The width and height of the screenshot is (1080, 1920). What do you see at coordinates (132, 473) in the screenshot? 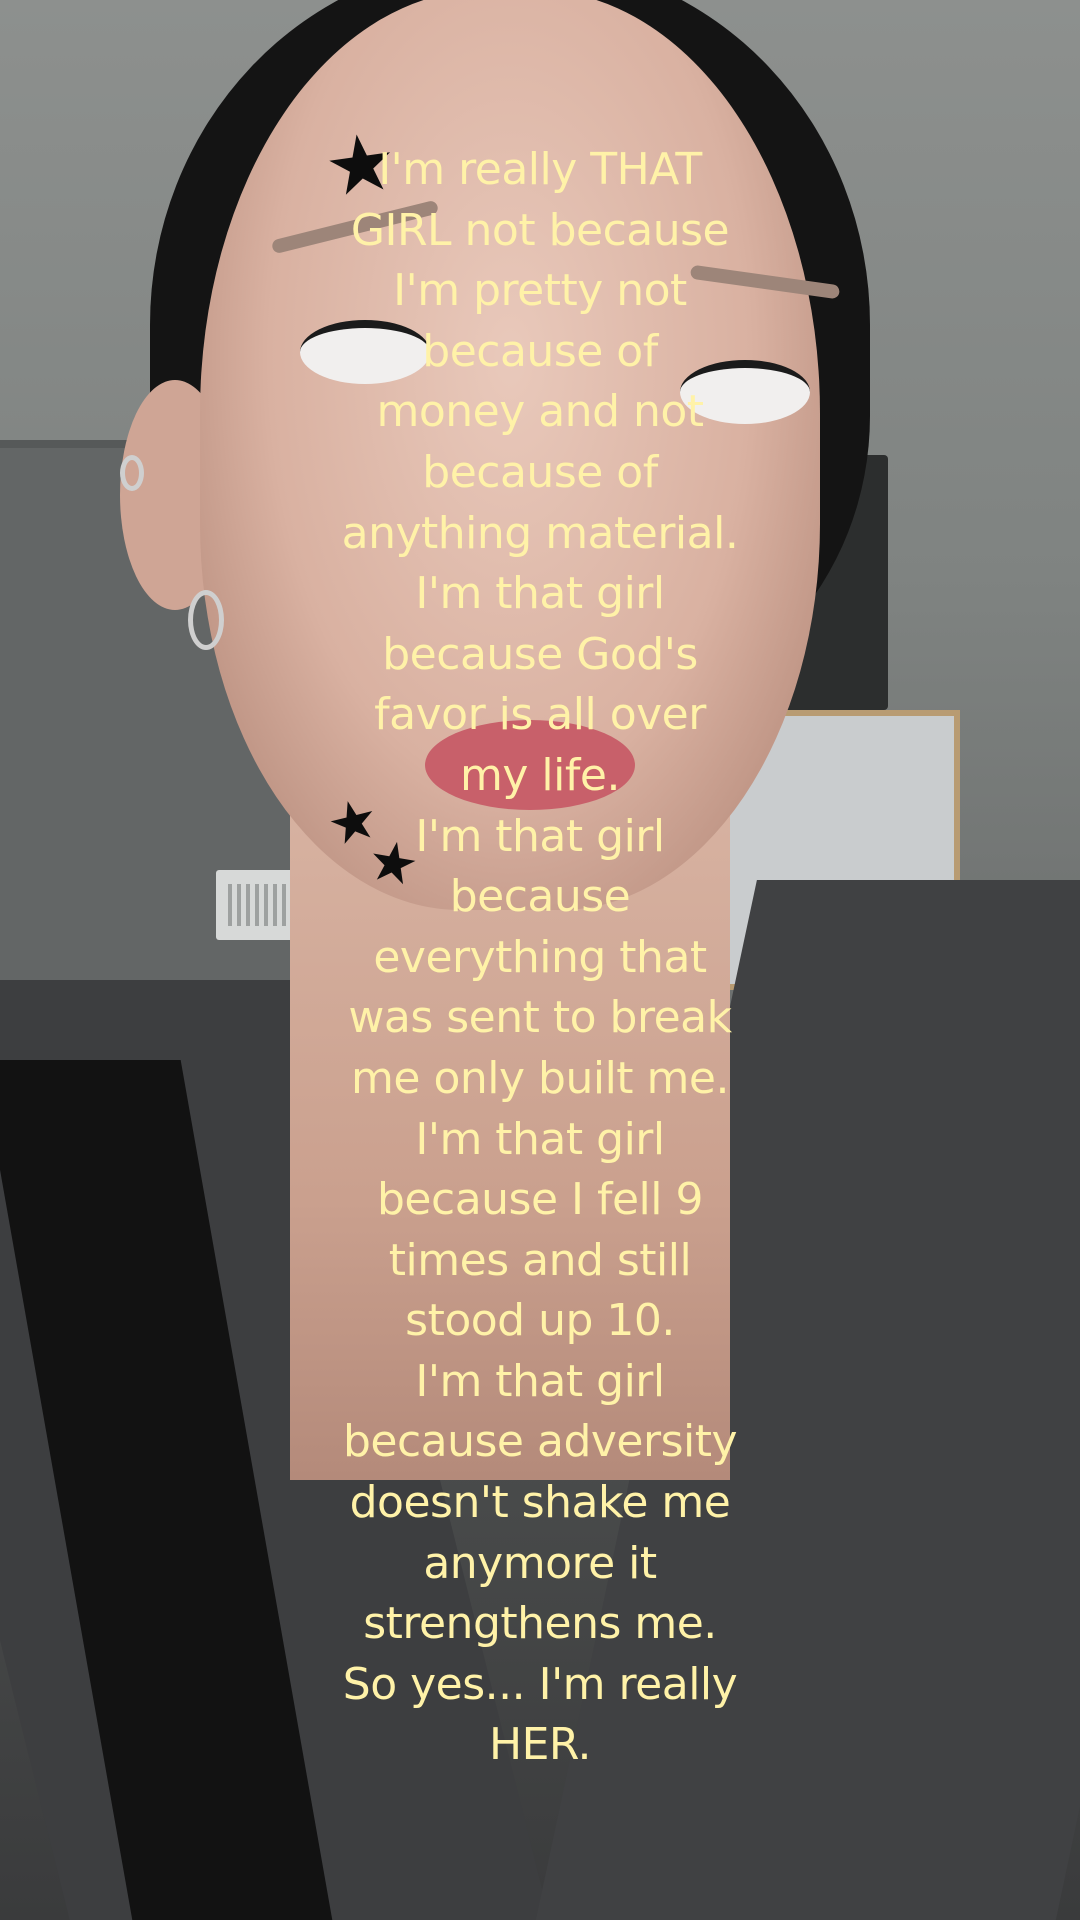
I see `small-earring` at bounding box center [132, 473].